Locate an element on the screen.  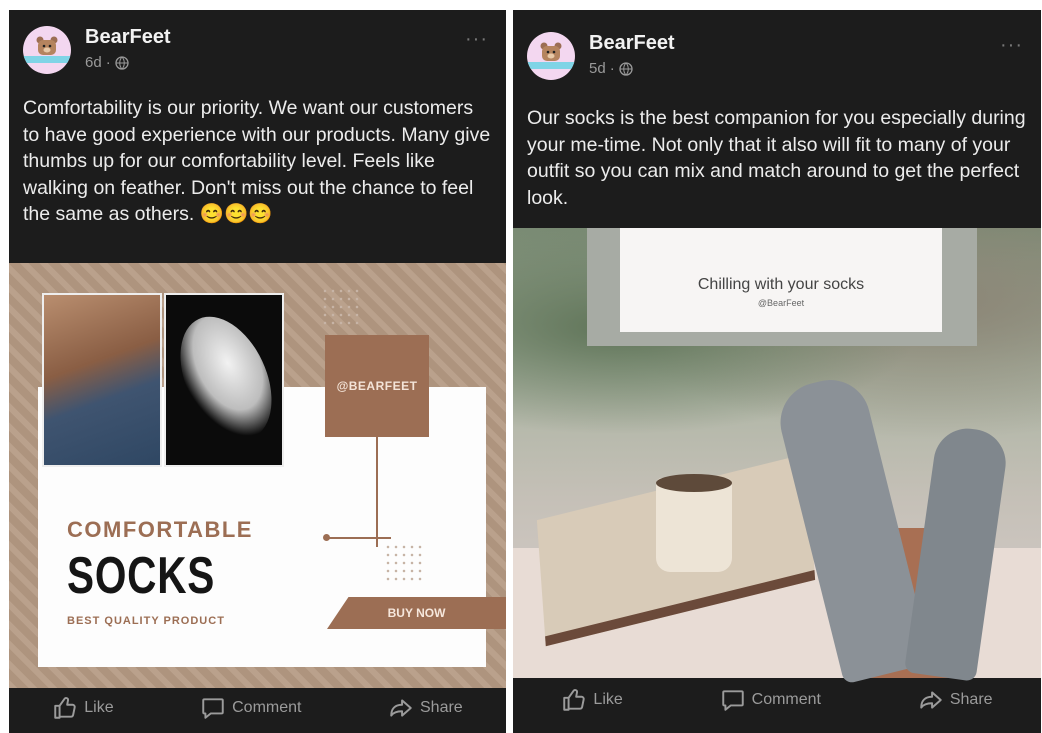
feather-photo is located at coordinates (226, 380).